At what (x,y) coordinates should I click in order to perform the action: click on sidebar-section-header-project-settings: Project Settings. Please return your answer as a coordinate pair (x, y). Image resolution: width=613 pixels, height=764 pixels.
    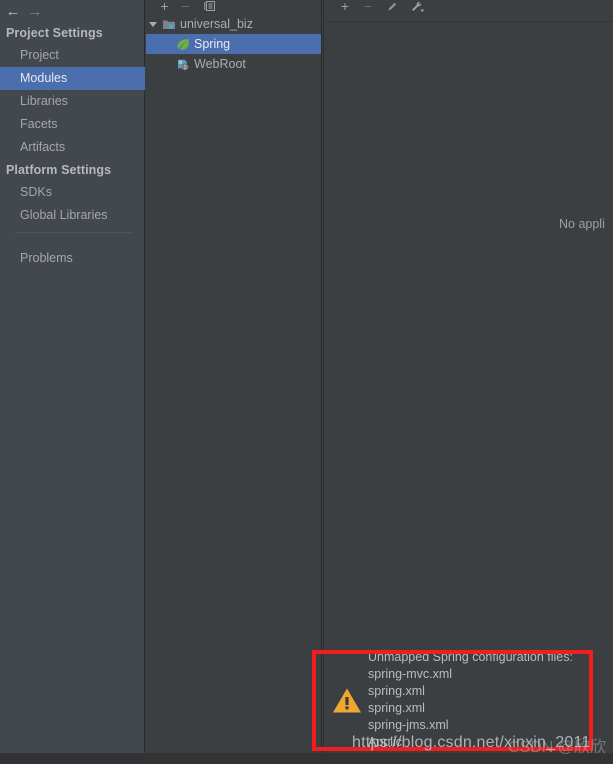
    Looking at the image, I should click on (54, 33).